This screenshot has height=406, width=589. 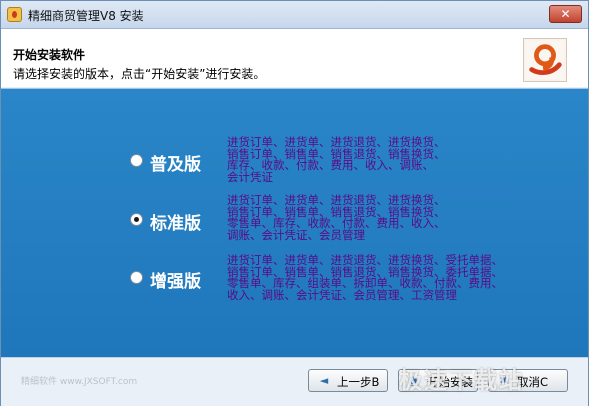 What do you see at coordinates (565, 14) in the screenshot?
I see `close-button: ✕` at bounding box center [565, 14].